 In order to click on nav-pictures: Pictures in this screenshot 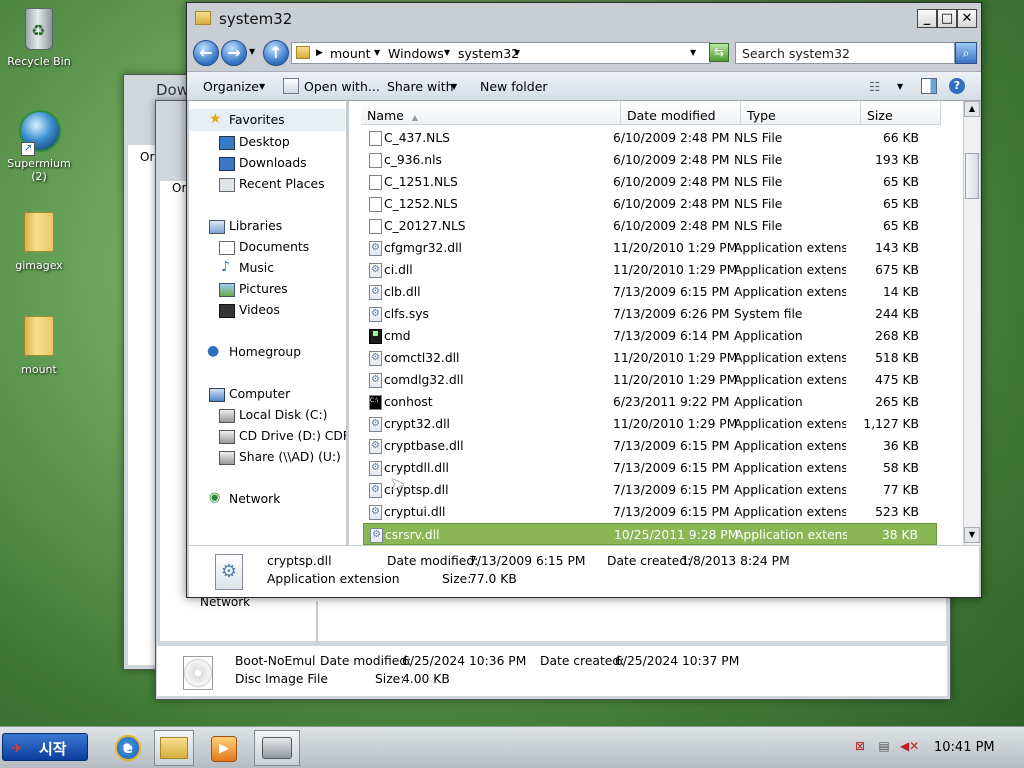, I will do `click(263, 289)`.